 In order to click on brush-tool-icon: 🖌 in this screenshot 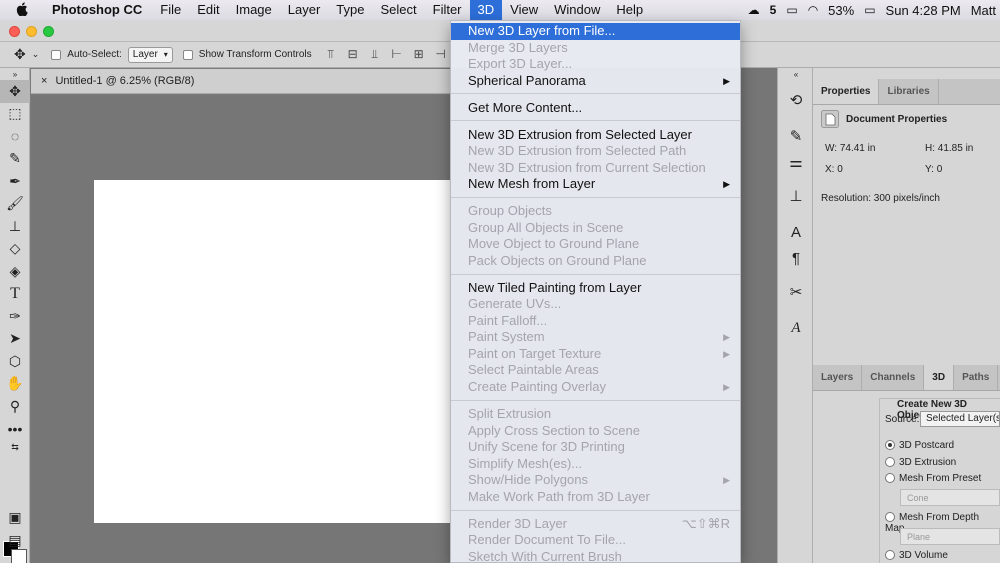, I will do `click(15, 204)`.